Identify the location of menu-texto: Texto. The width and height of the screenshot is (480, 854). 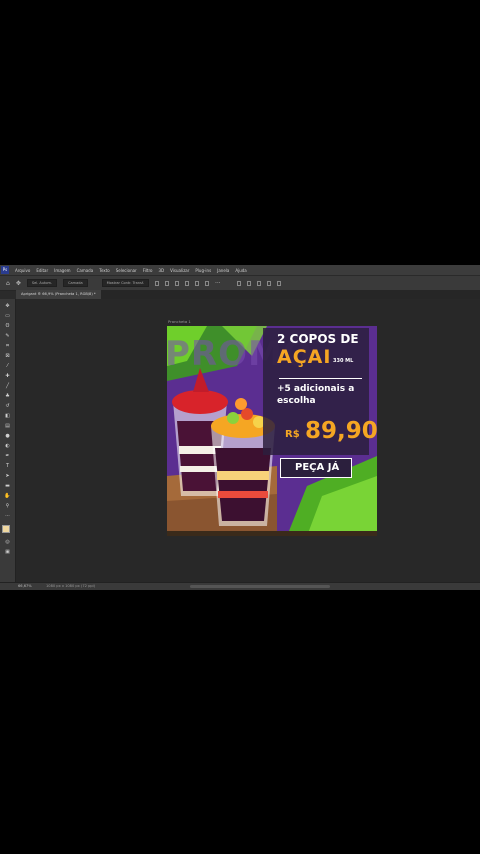
(104, 270).